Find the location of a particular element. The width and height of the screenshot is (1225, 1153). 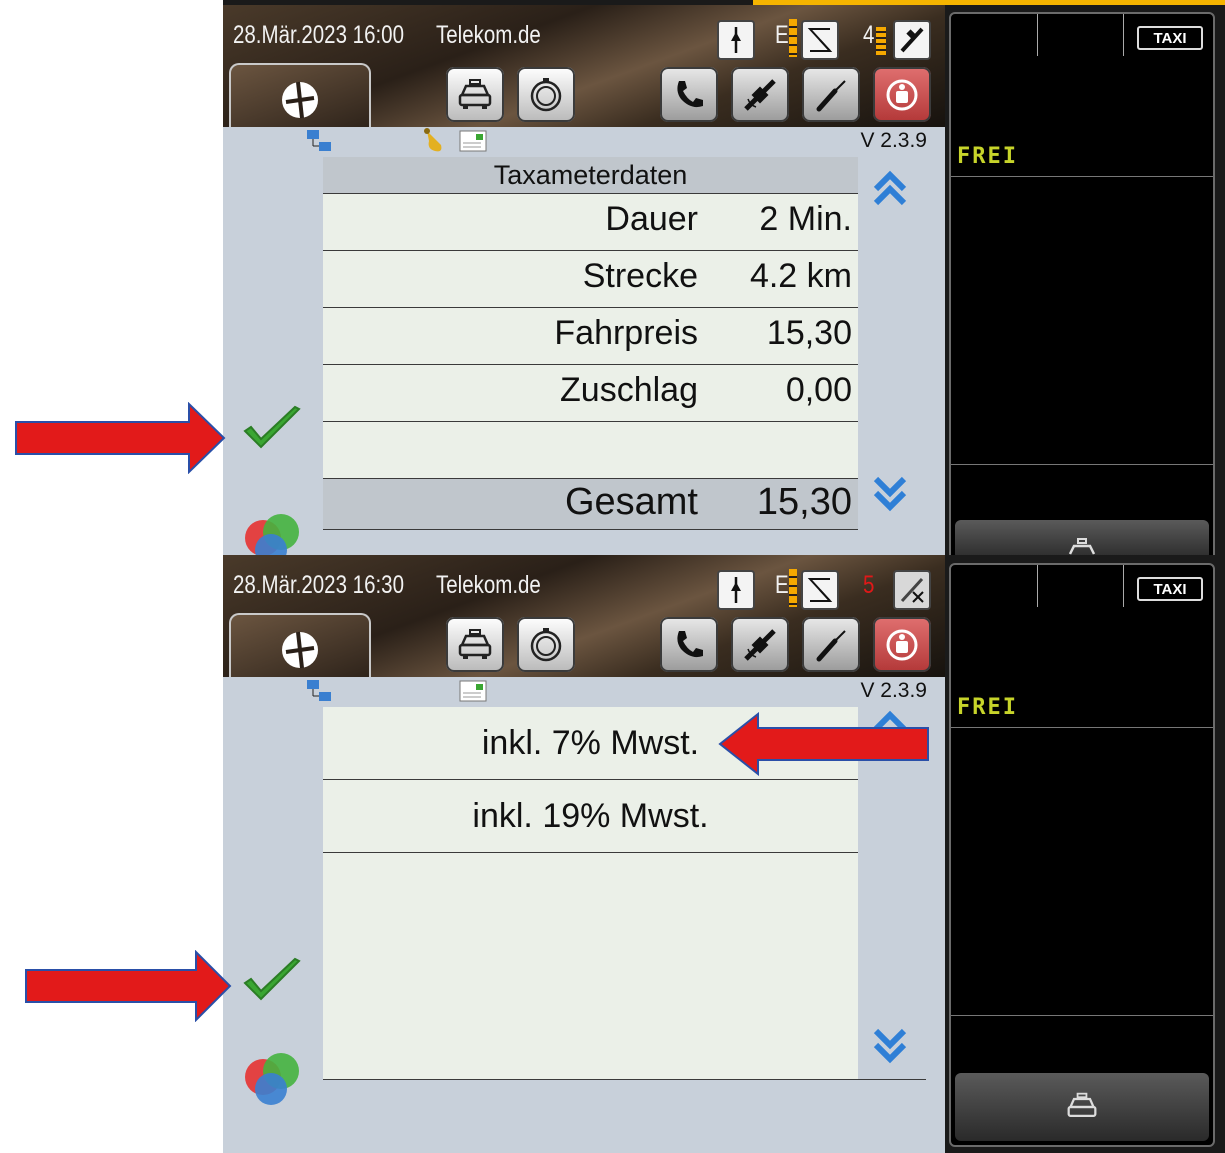

table-row: Zuschlag 0,00 is located at coordinates (590, 392).